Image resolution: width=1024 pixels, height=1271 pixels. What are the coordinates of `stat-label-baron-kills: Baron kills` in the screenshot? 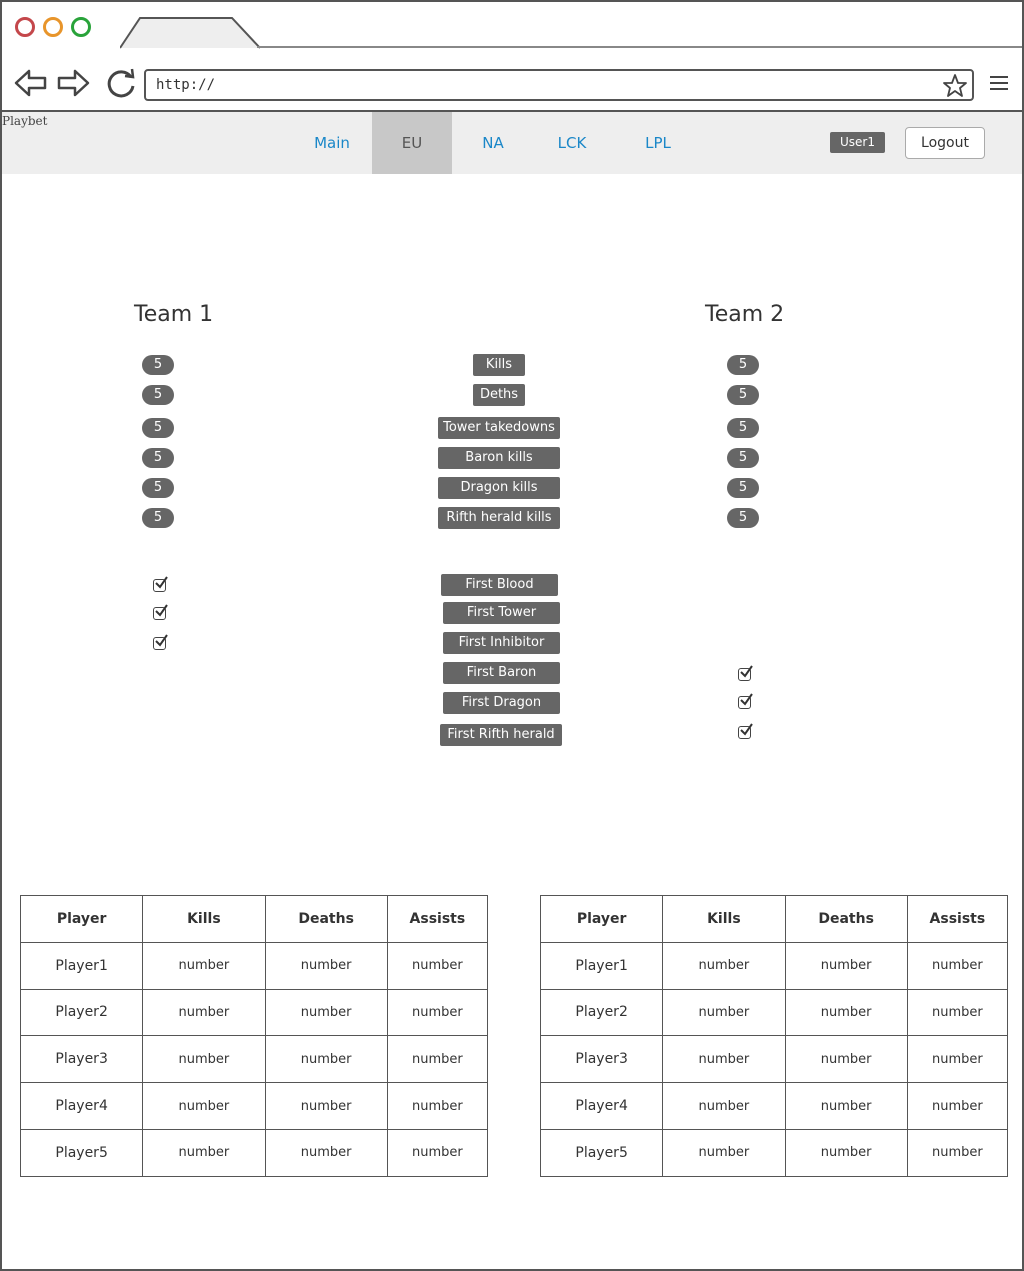 It's located at (499, 458).